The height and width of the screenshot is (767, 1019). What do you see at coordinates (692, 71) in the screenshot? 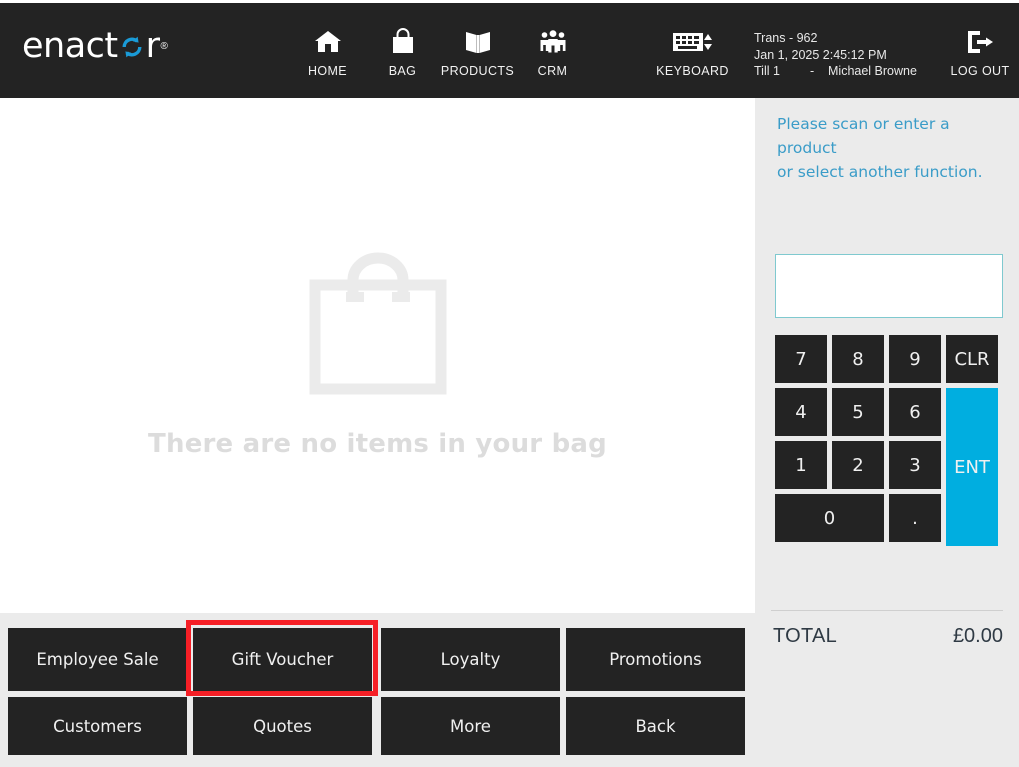
I see `keyboard-label: KEYBOARD` at bounding box center [692, 71].